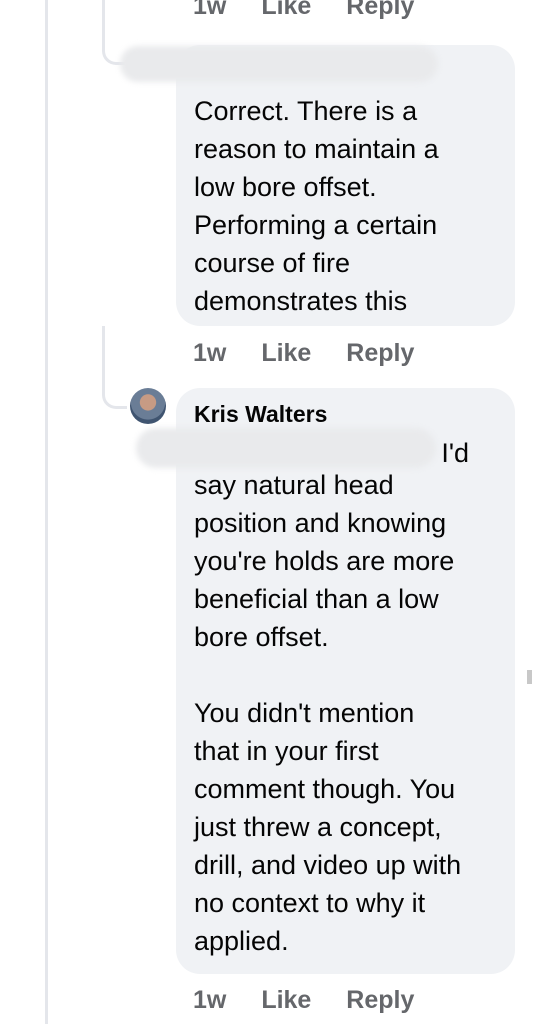 The width and height of the screenshot is (533, 1024). What do you see at coordinates (286, 448) in the screenshot?
I see `redacted-mention` at bounding box center [286, 448].